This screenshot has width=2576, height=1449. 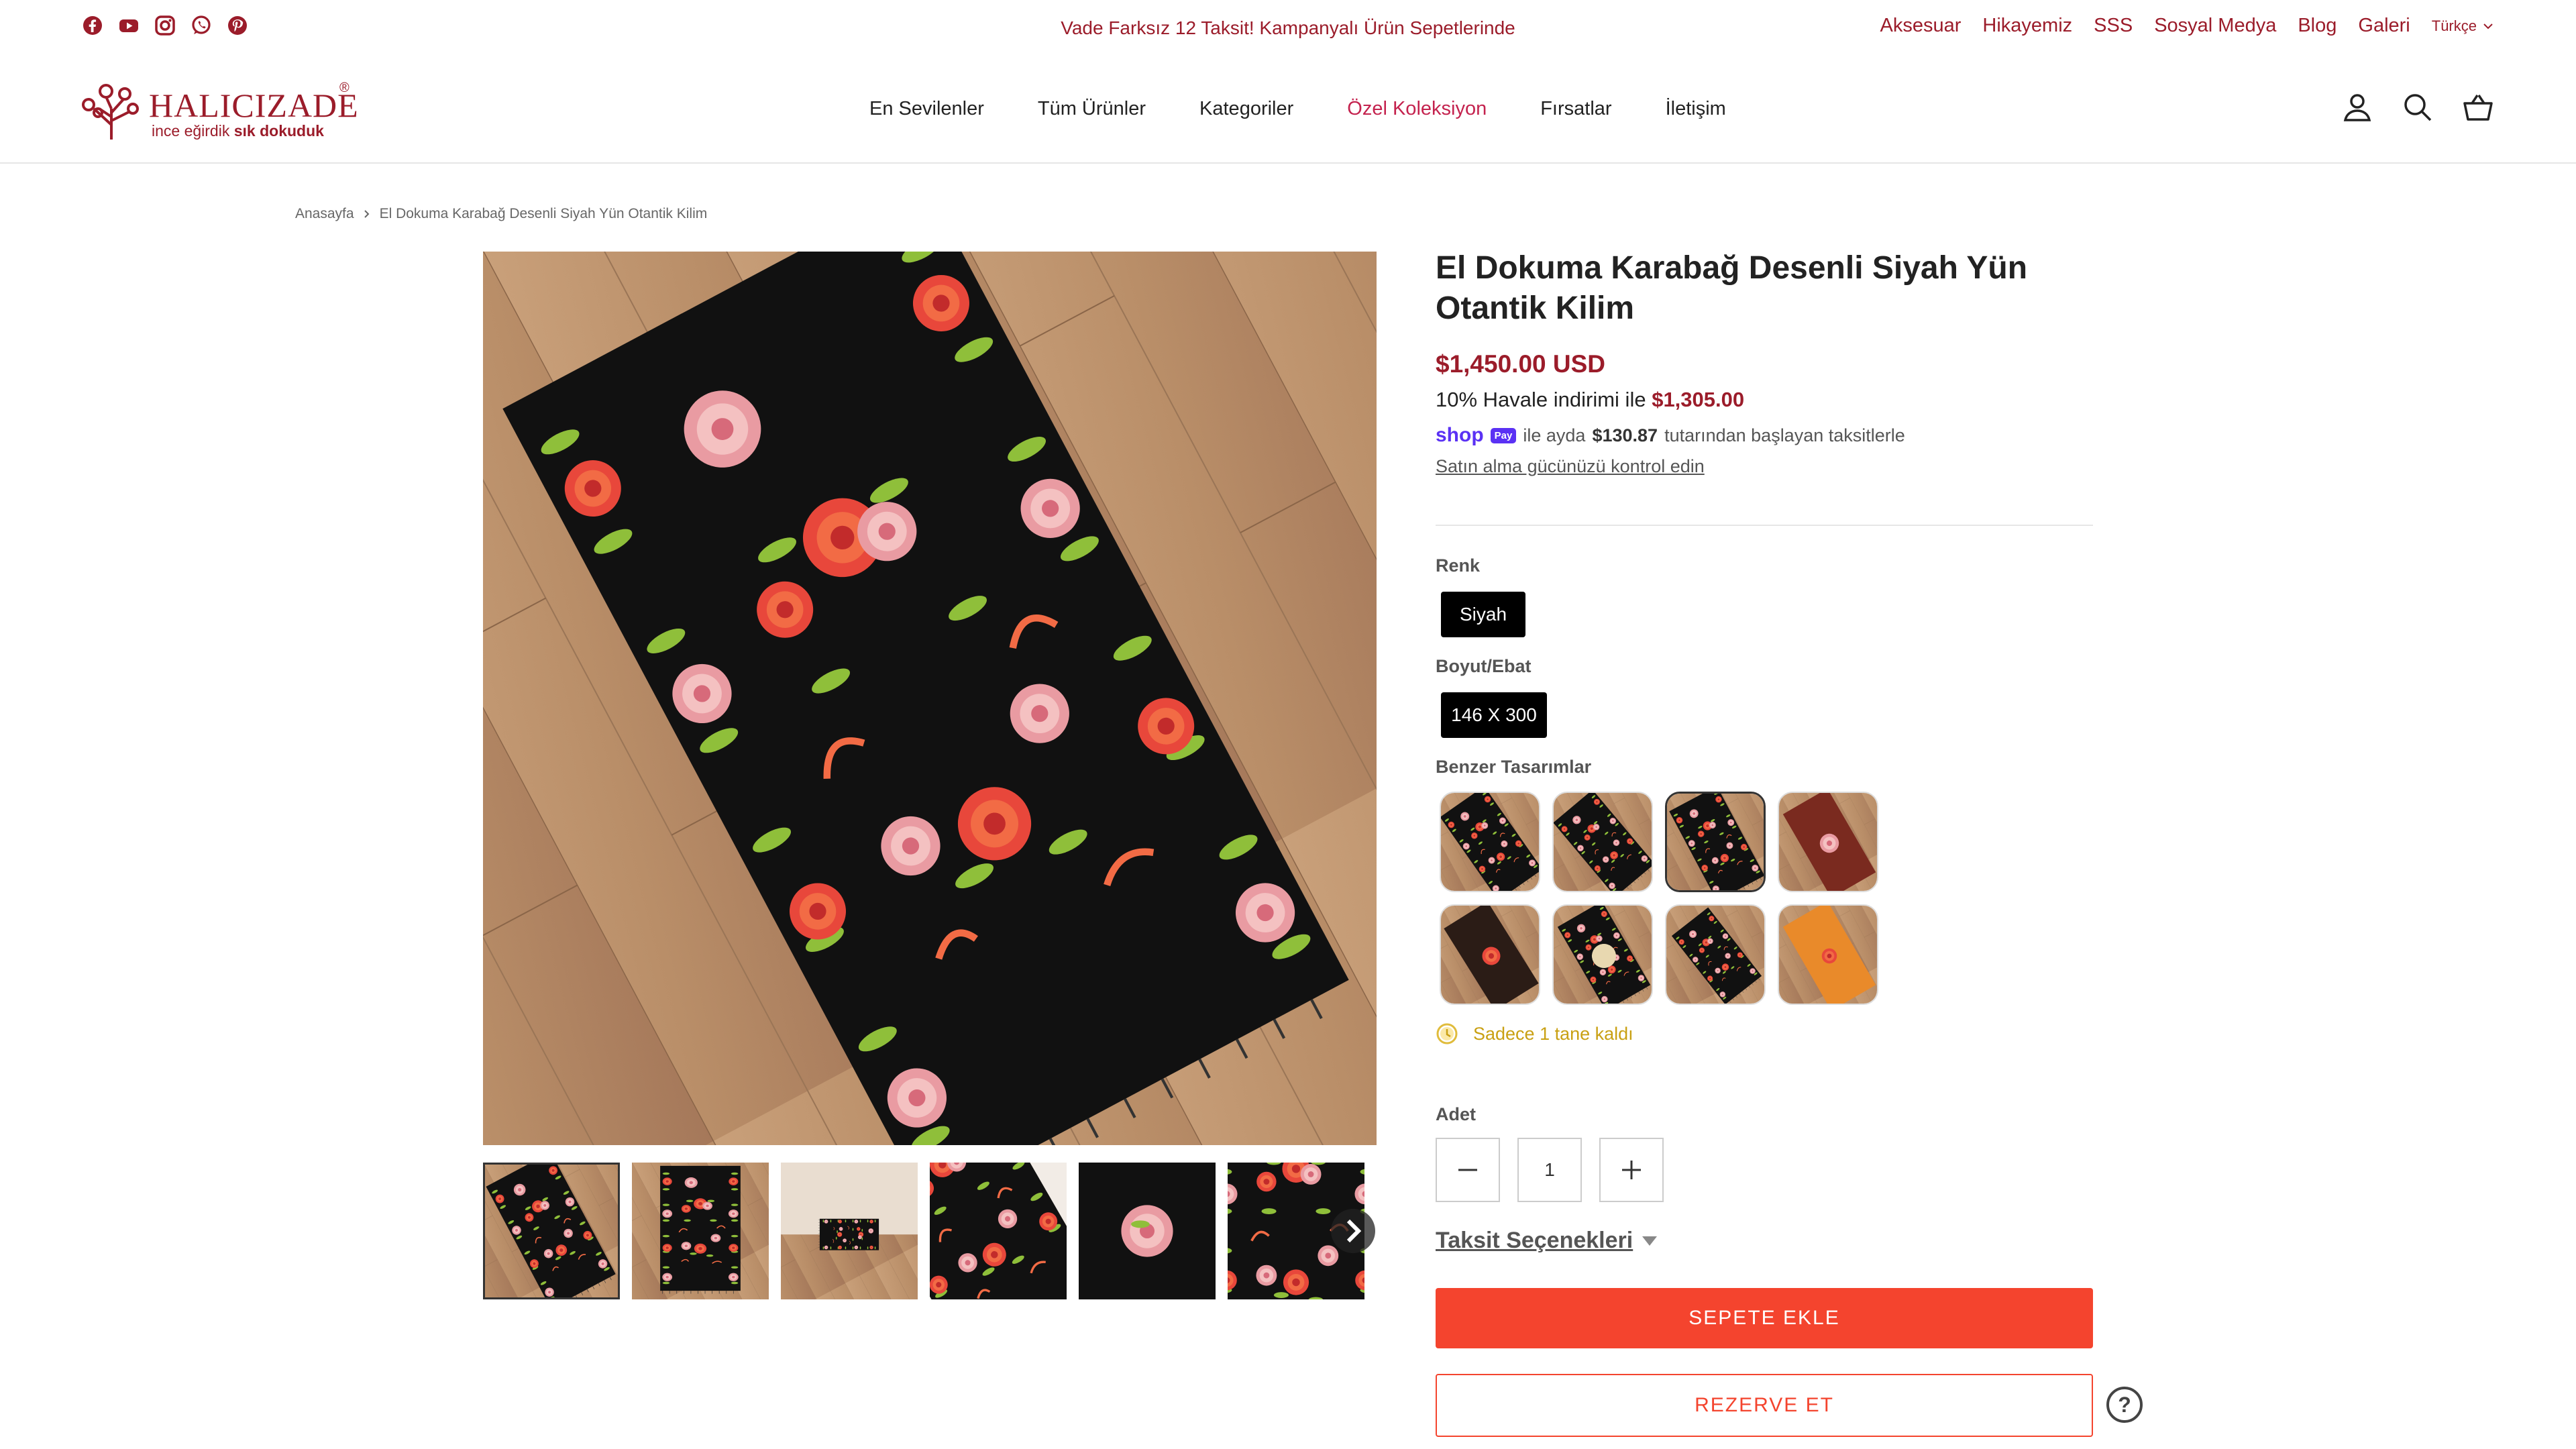 I want to click on stock-text: Sadece 1 tane kaldı, so click(x=1553, y=1033).